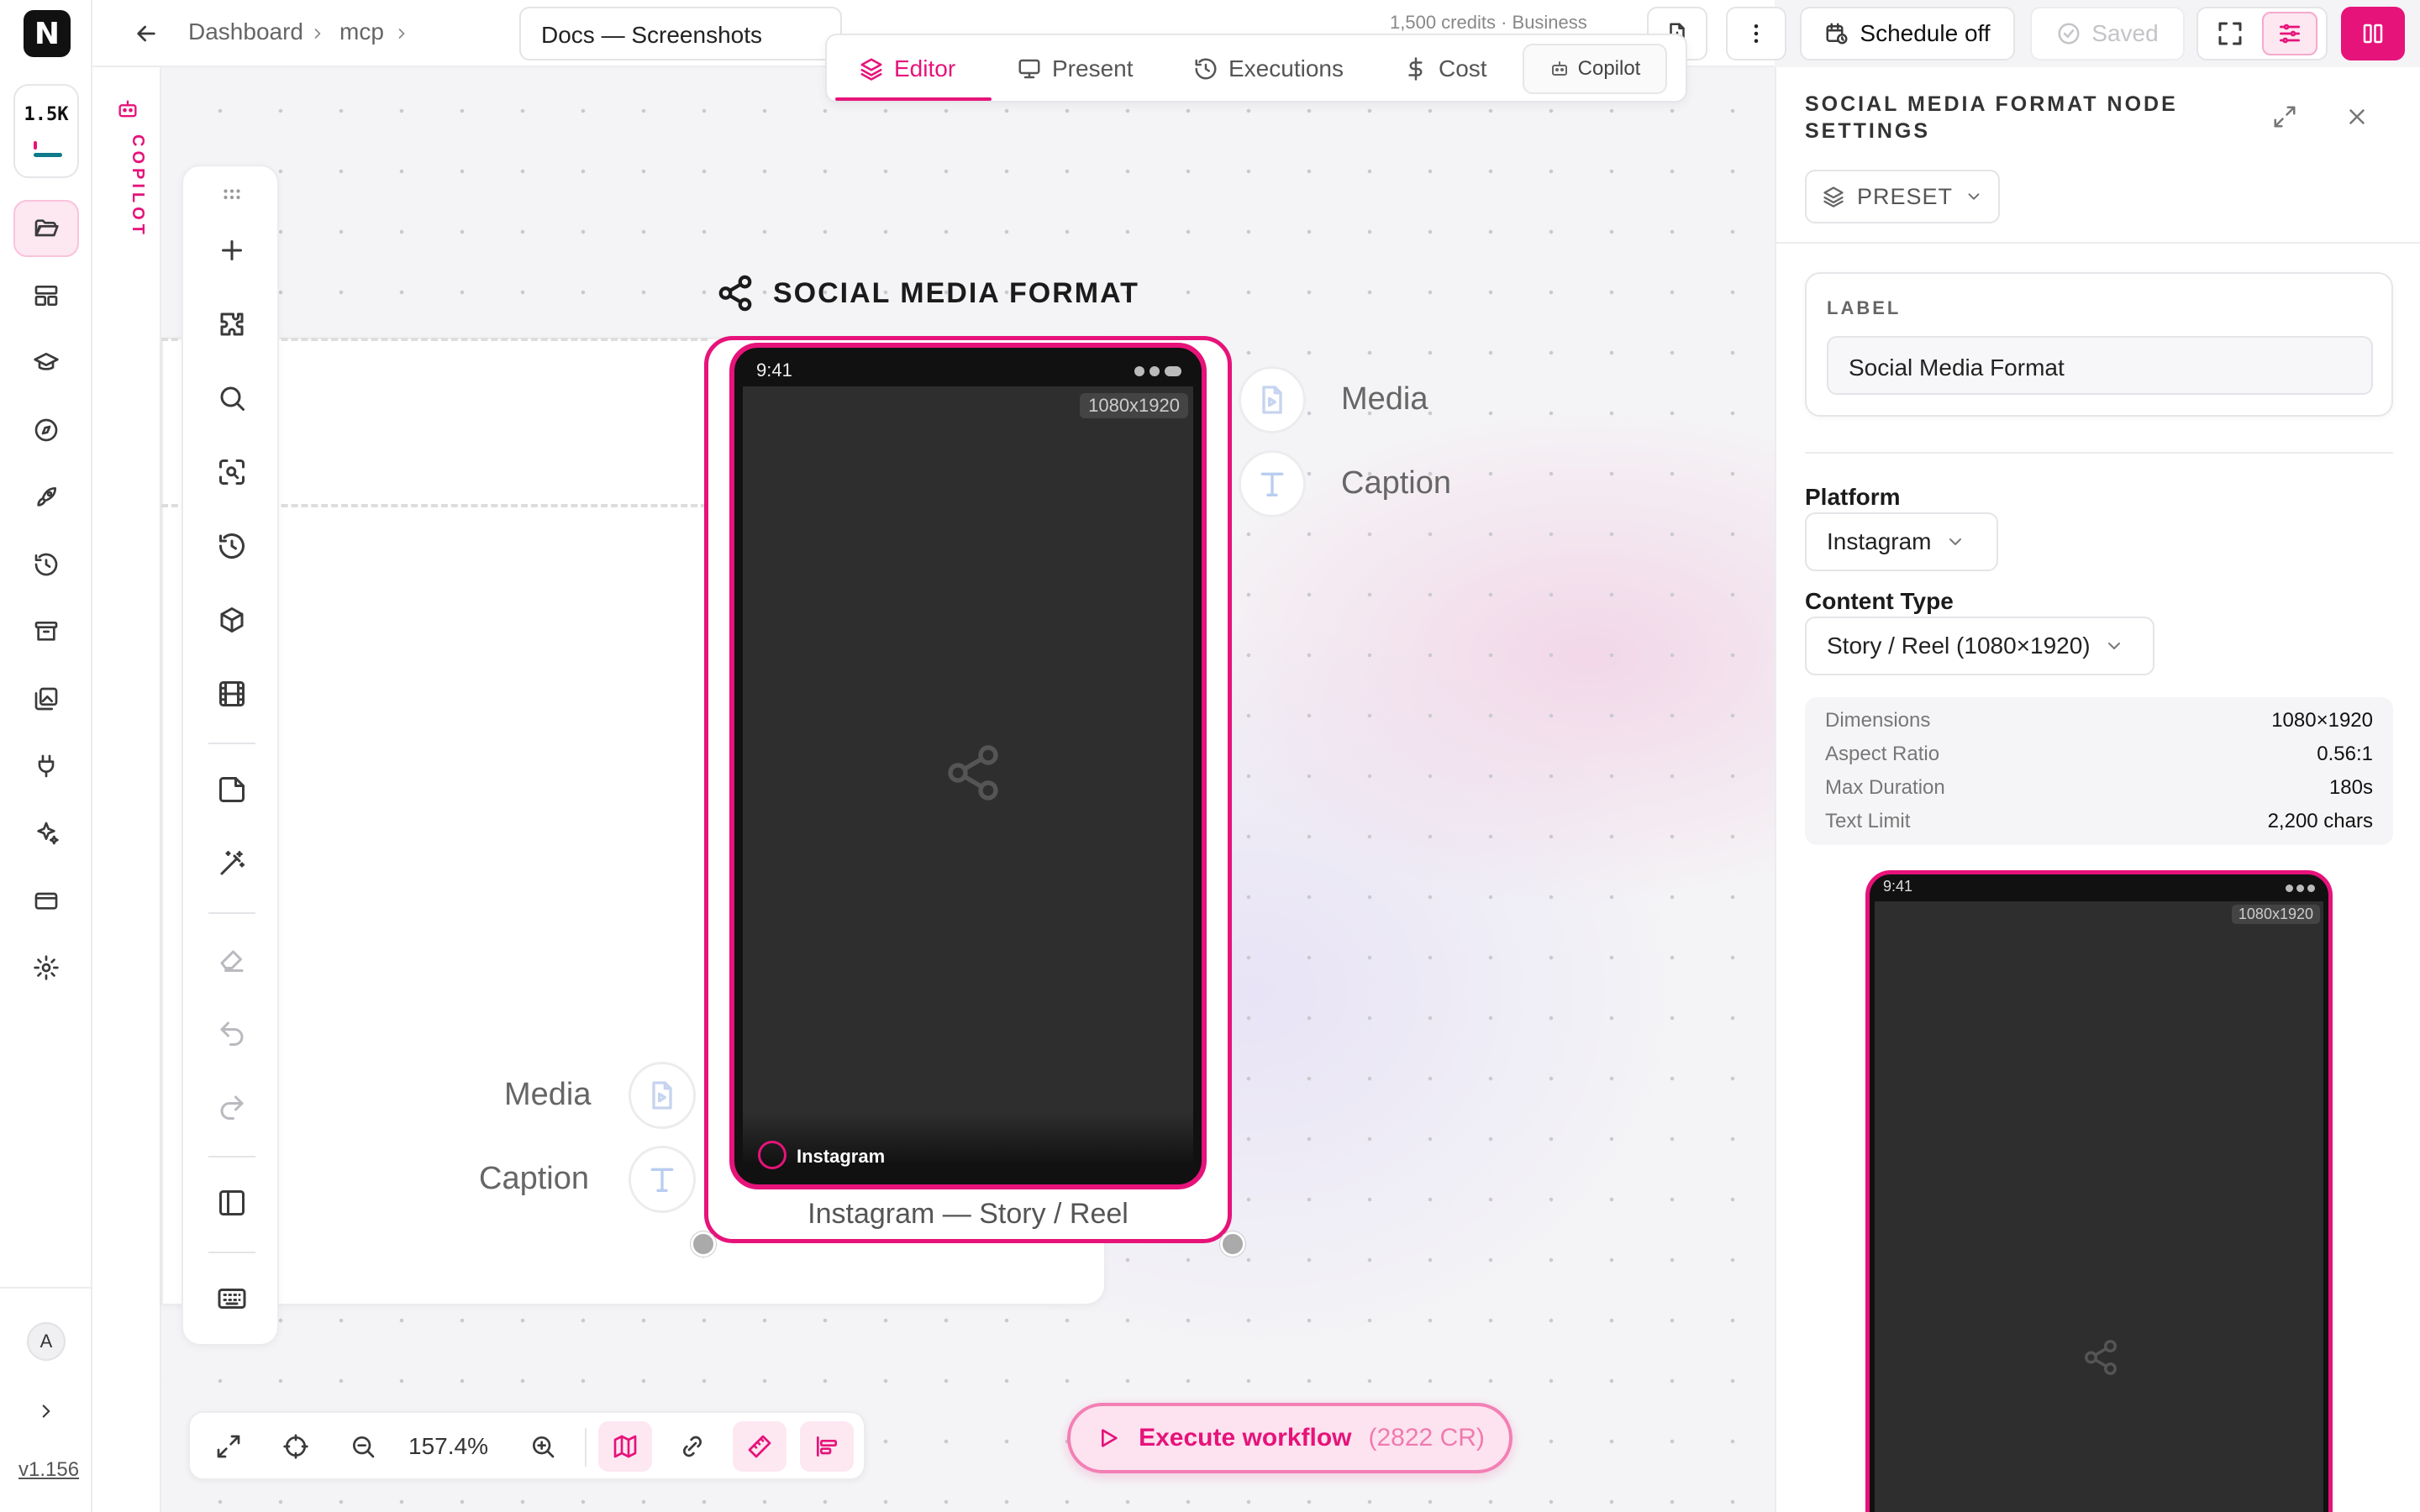 The width and height of the screenshot is (2420, 1512). What do you see at coordinates (46, 766) in the screenshot?
I see `sidebar-item-integrations` at bounding box center [46, 766].